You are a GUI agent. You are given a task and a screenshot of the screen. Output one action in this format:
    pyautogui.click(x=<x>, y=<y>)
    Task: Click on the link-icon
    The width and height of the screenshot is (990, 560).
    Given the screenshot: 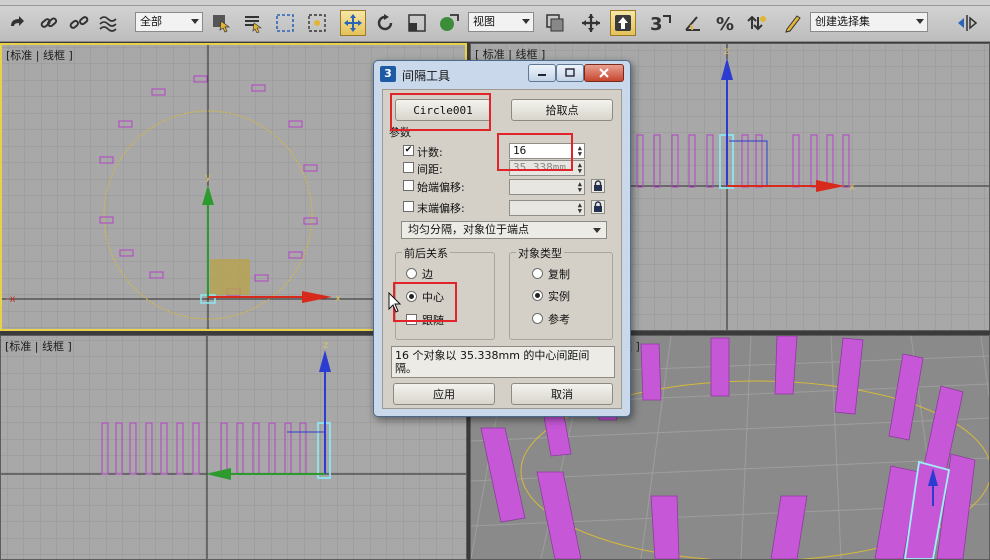 What is the action you would take?
    pyautogui.click(x=49, y=23)
    